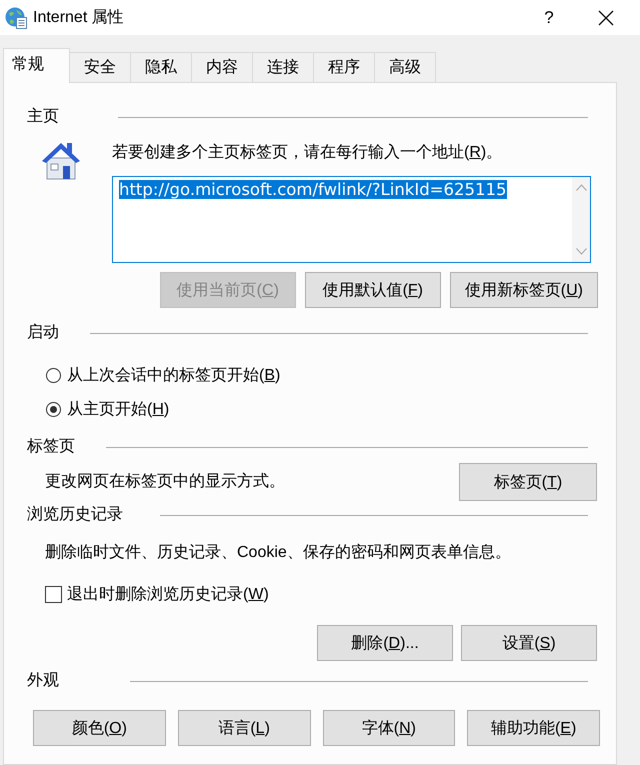 The height and width of the screenshot is (765, 640). I want to click on checkbox-label: 退出时删除浏览历史记录(W), so click(168, 594).